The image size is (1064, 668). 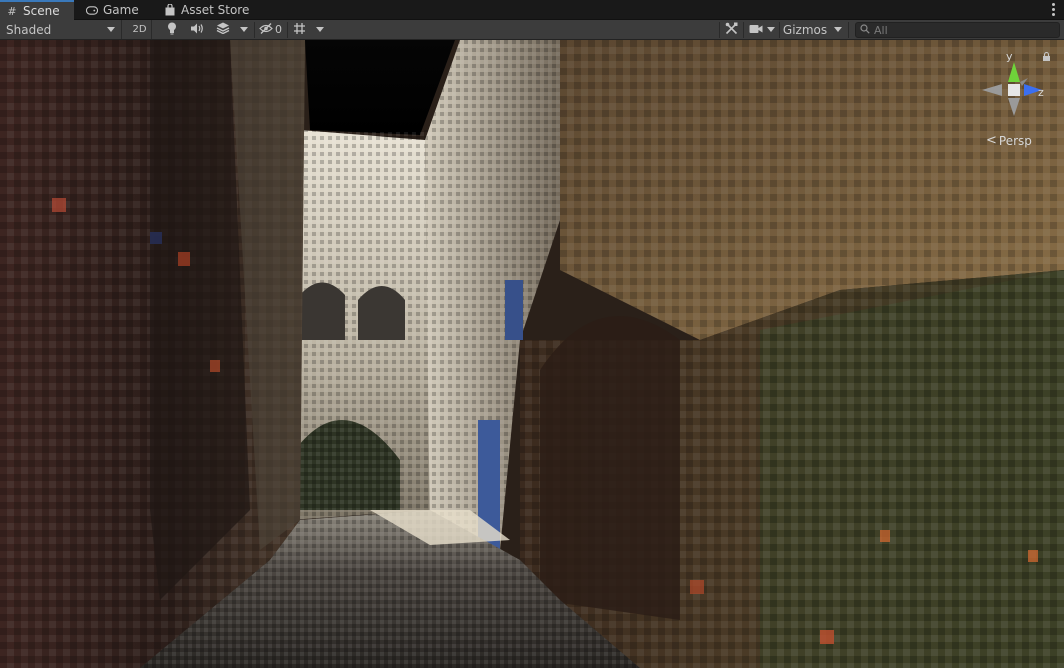 I want to click on more-options-icon, so click(x=1053, y=10).